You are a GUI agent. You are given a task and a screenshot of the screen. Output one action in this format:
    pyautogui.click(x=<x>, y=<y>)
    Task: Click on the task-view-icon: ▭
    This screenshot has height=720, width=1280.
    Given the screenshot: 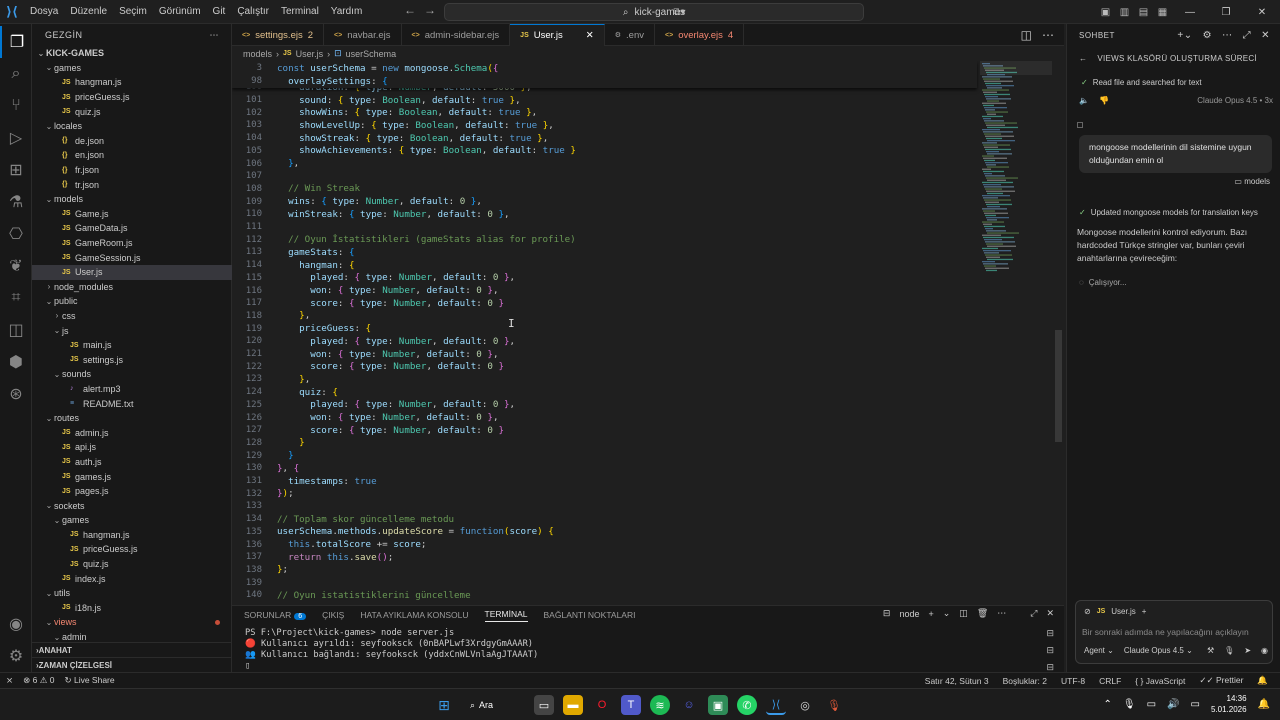 What is the action you would take?
    pyautogui.click(x=544, y=705)
    